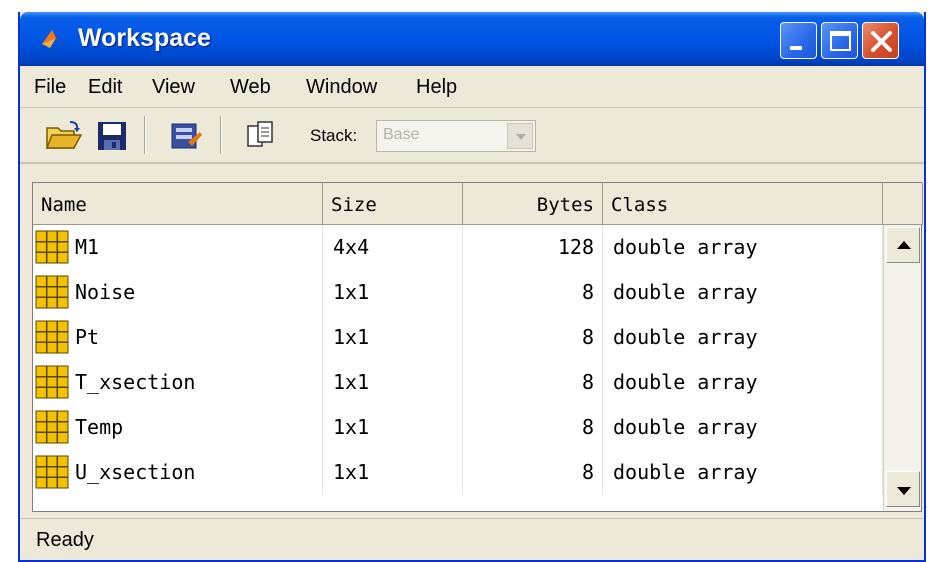 The height and width of the screenshot is (562, 928). Describe the element at coordinates (64, 136) in the screenshot. I see `open-folder-icon` at that location.